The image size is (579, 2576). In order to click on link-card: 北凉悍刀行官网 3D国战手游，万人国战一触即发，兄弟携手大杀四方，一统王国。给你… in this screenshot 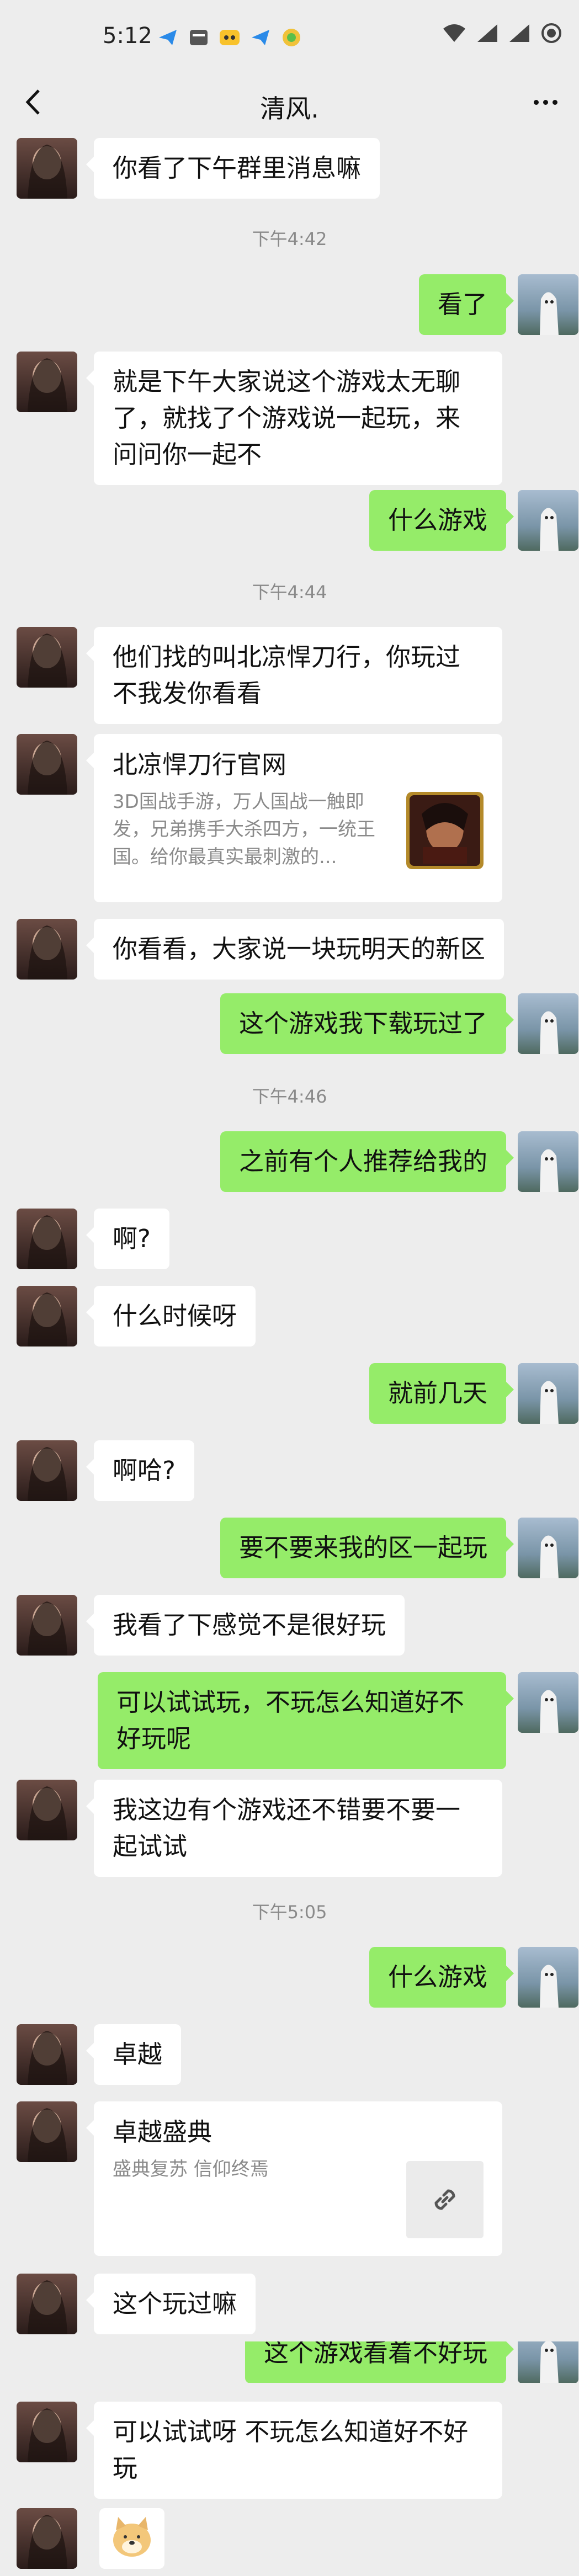, I will do `click(294, 818)`.